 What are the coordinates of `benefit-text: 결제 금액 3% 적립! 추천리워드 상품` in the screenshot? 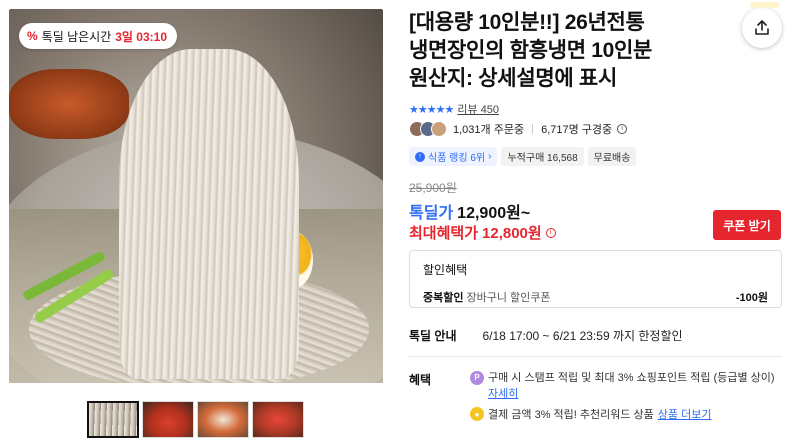 It's located at (571, 415).